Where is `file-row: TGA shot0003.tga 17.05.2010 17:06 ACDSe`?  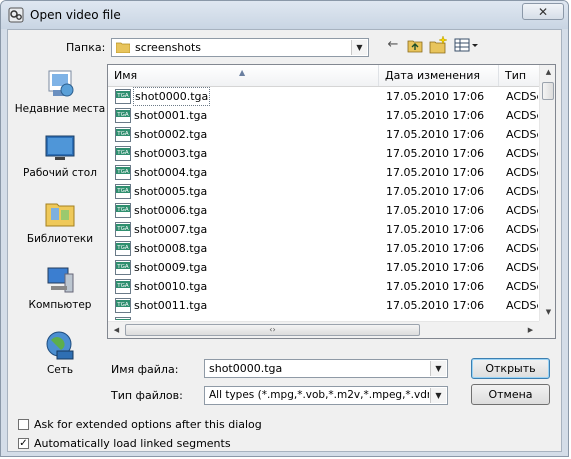 file-row: TGA shot0003.tga 17.05.2010 17:06 ACDSe is located at coordinates (323, 153).